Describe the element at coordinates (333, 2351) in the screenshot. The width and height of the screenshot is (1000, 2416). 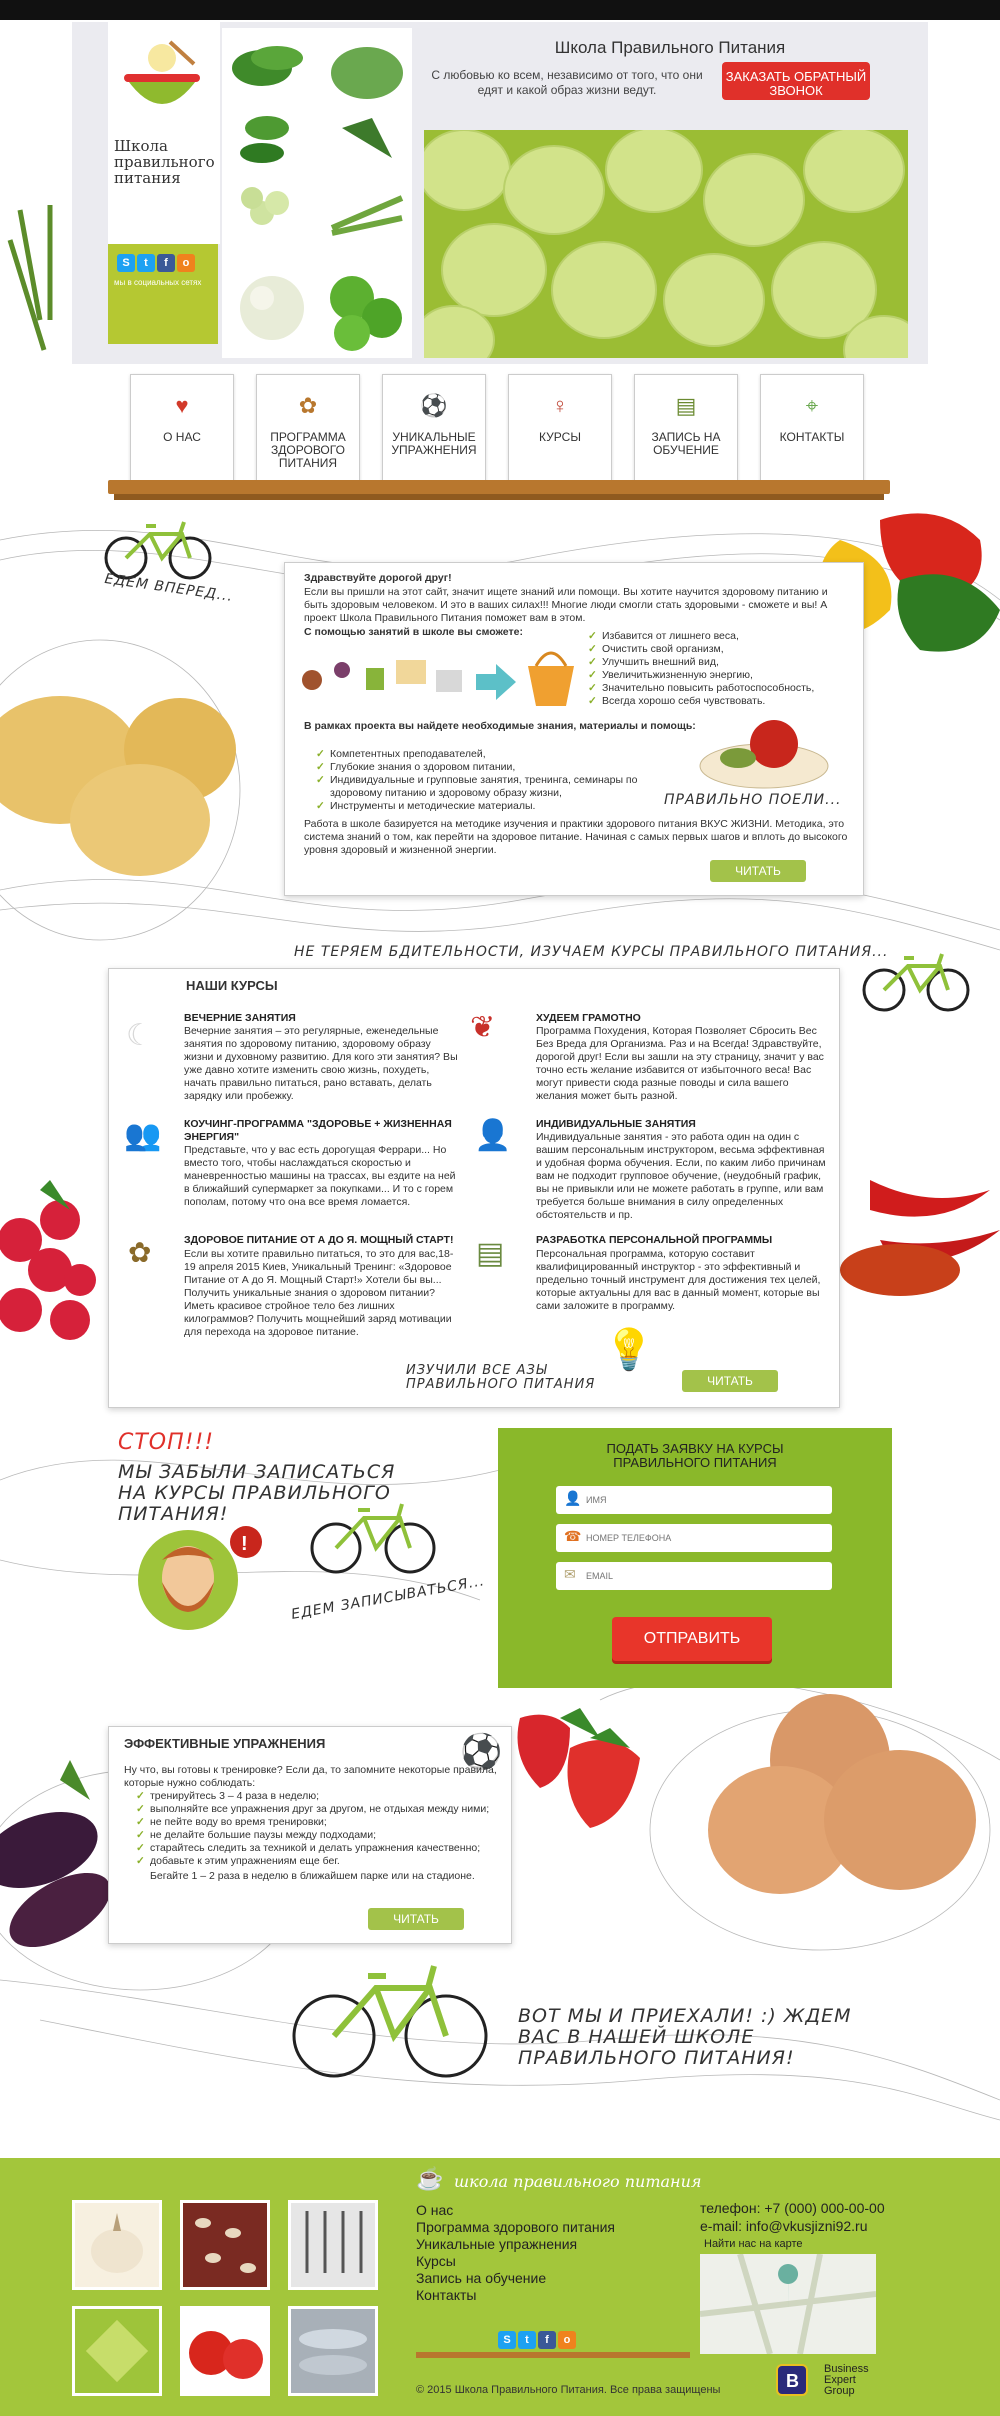
I see `fish-image` at that location.